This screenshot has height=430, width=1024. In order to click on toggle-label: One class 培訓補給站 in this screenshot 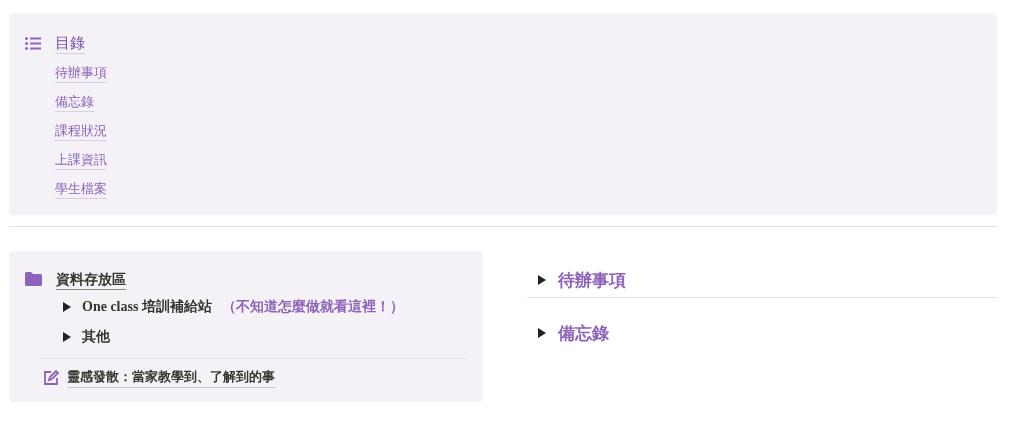, I will do `click(147, 307)`.